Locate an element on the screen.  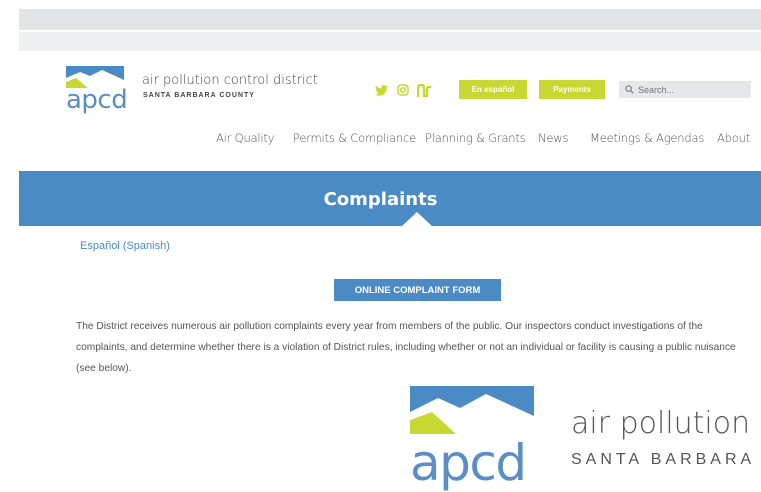
large-district-name: air pollution c is located at coordinates (666, 423).